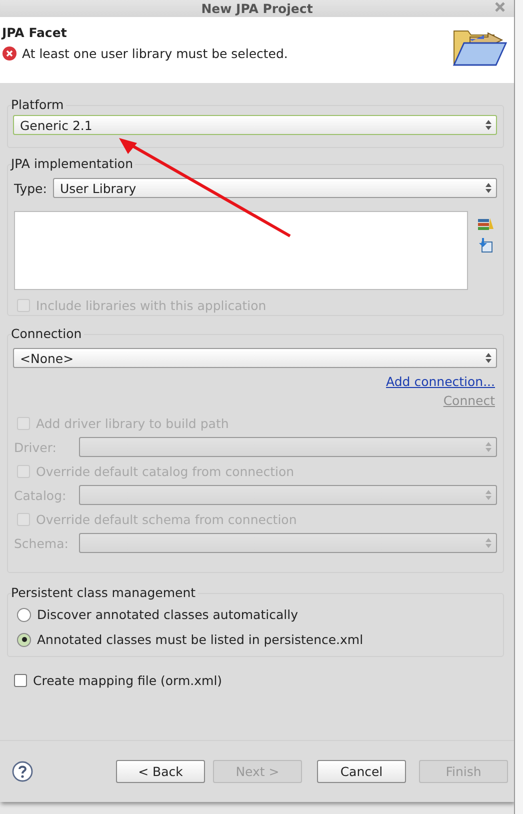 The height and width of the screenshot is (814, 523). I want to click on dialog-button: Cancel, so click(361, 771).